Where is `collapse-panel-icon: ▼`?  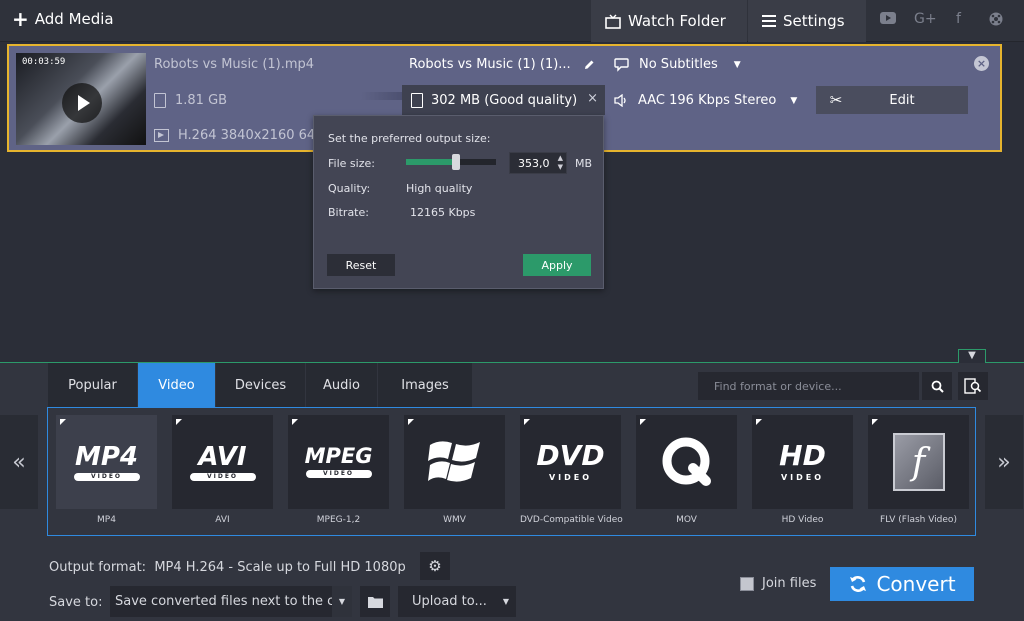 collapse-panel-icon: ▼ is located at coordinates (972, 356).